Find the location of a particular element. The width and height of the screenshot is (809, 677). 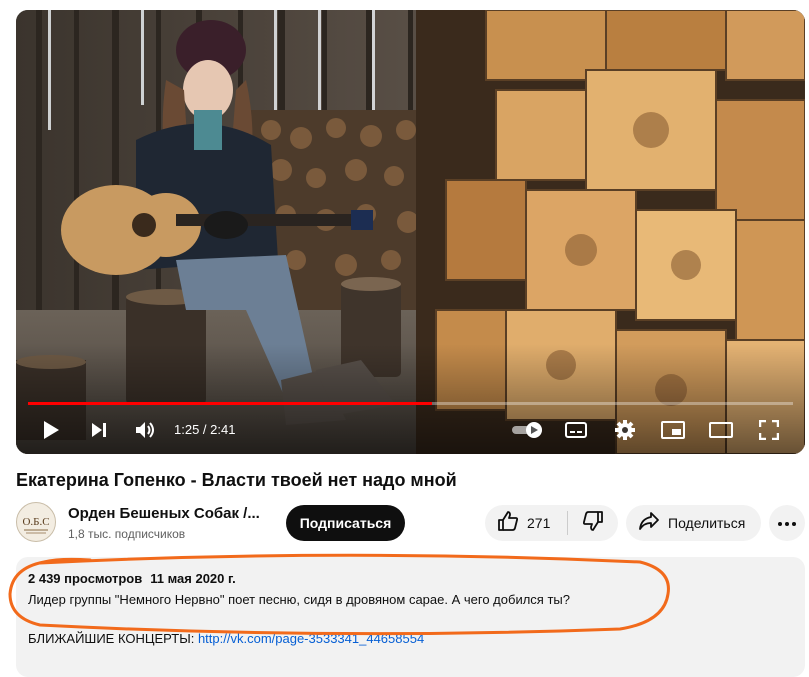

gear-icon is located at coordinates (625, 430).